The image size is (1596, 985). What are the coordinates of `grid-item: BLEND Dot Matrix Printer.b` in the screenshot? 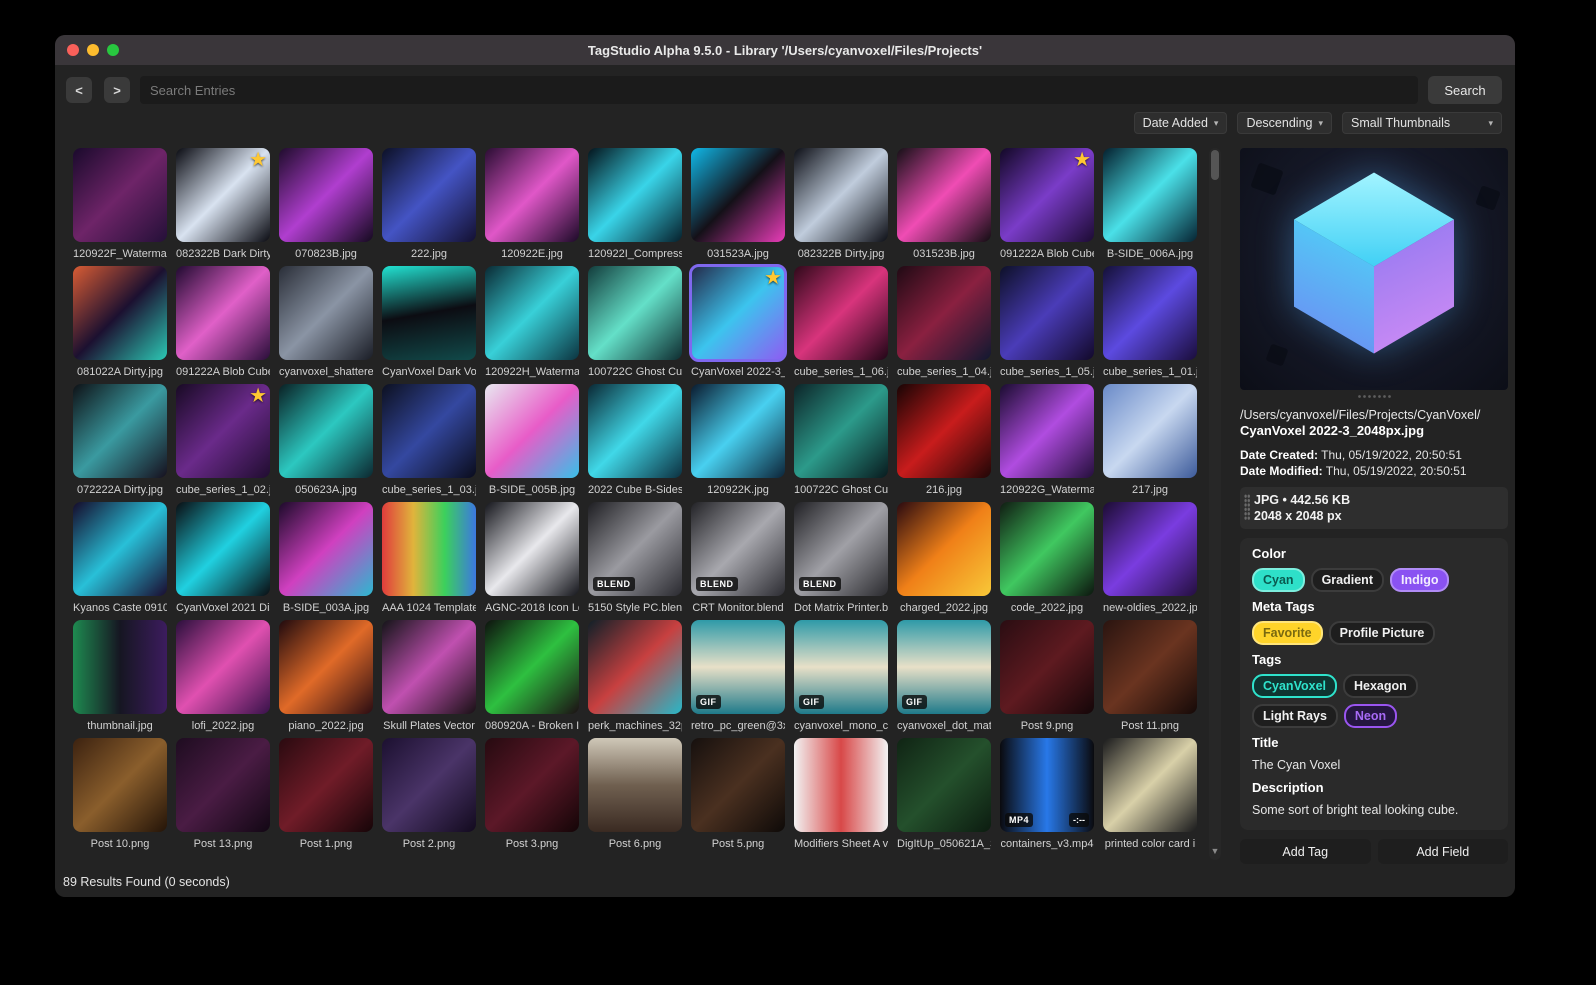 It's located at (841, 561).